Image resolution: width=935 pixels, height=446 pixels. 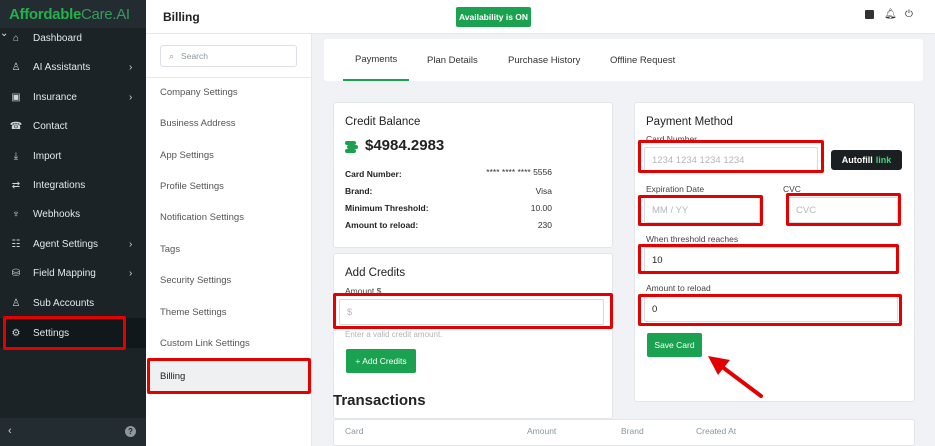 What do you see at coordinates (702, 210) in the screenshot?
I see `expiration-date-input: MM / YY` at bounding box center [702, 210].